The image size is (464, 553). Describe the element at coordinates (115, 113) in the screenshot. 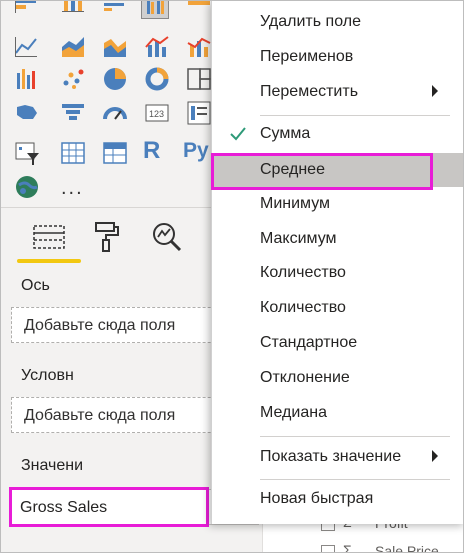

I see `gauge-icon` at that location.